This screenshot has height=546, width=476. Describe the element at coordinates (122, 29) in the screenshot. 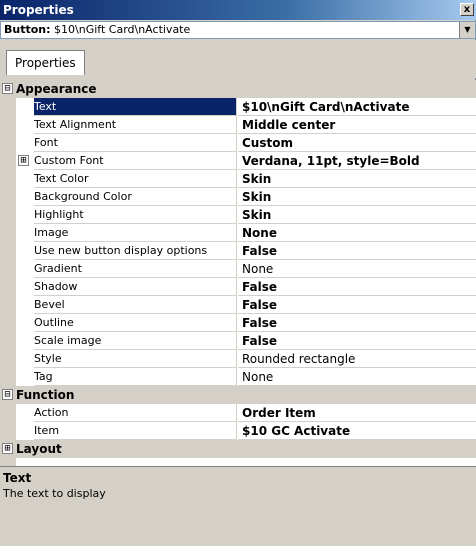

I see `object-name: $10\nGift Card\nActivate` at that location.